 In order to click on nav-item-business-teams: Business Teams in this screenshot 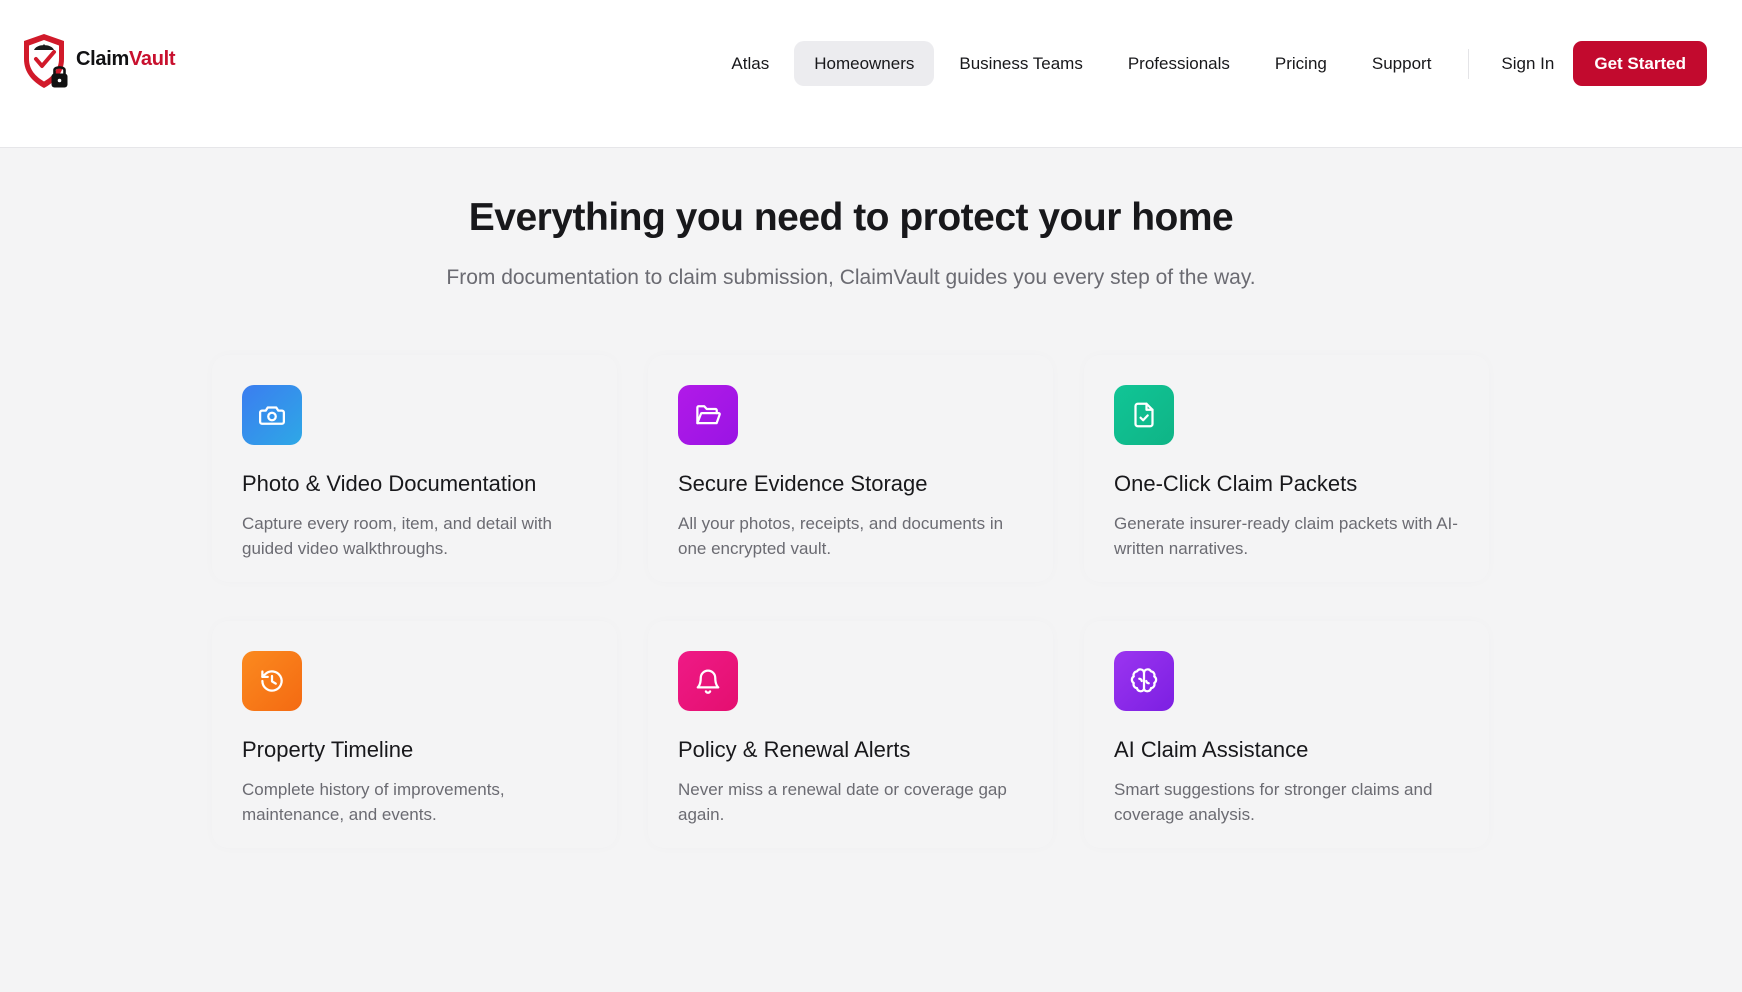, I will do `click(1020, 63)`.